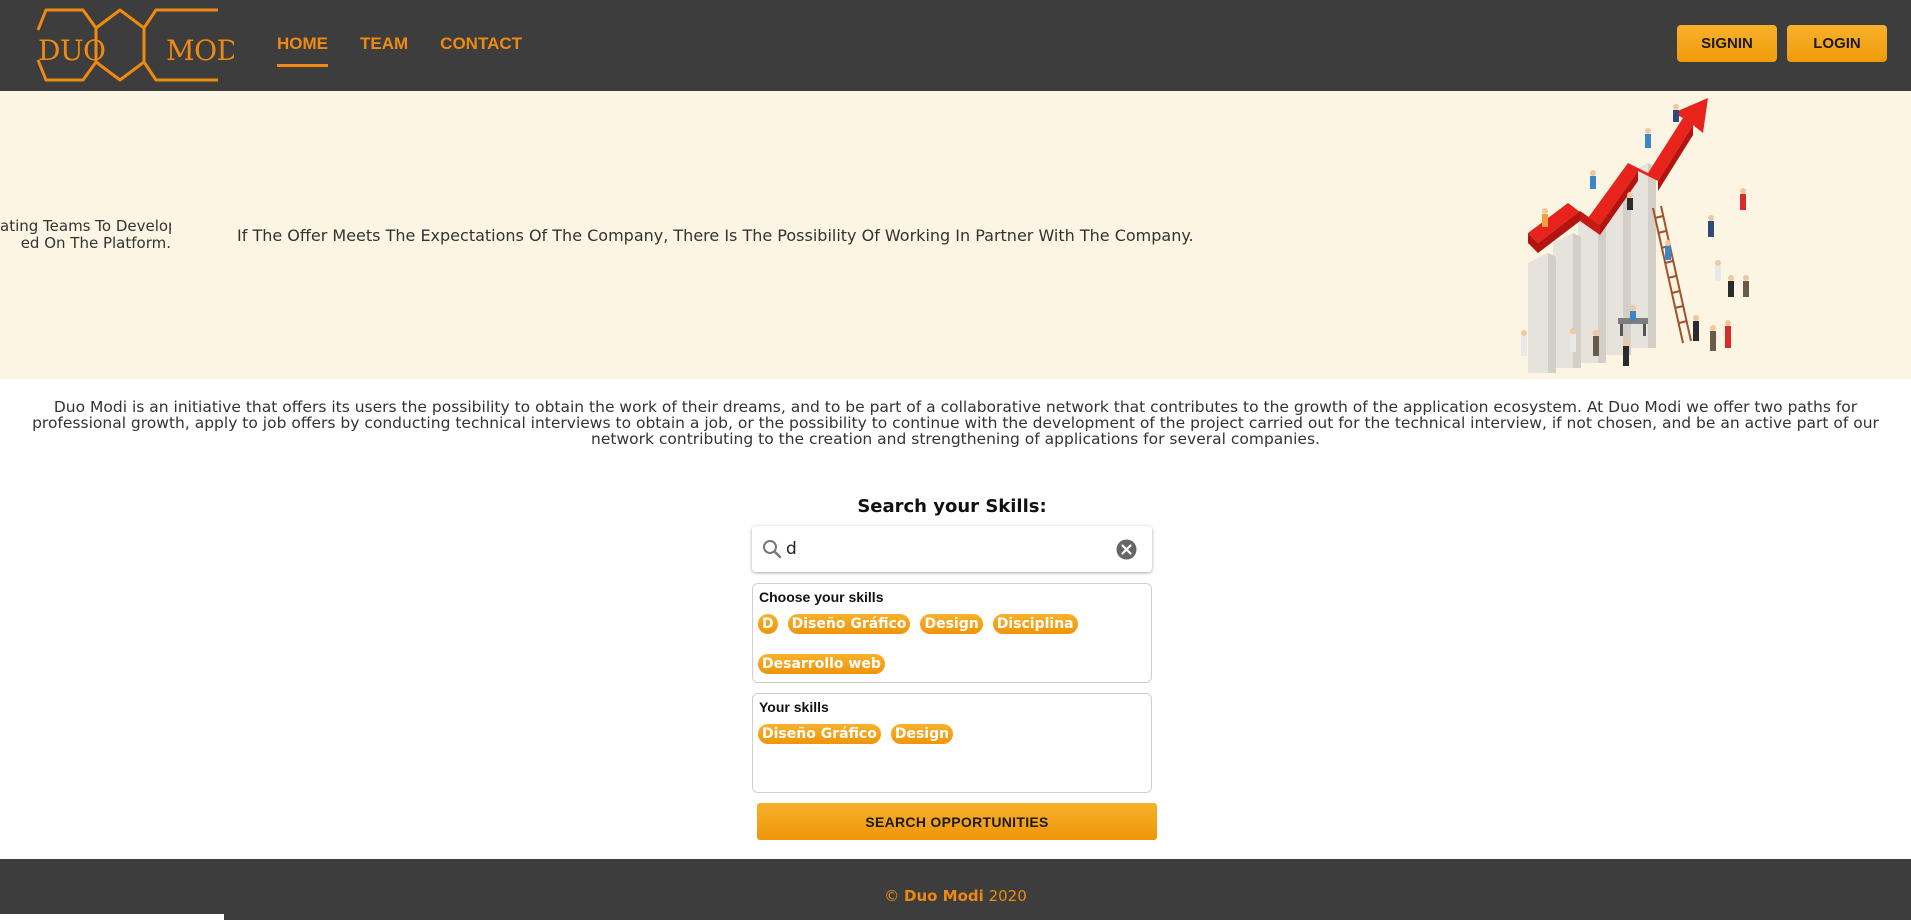 This screenshot has width=1911, height=920. What do you see at coordinates (481, 44) in the screenshot?
I see `nav-contact: CONTACT` at bounding box center [481, 44].